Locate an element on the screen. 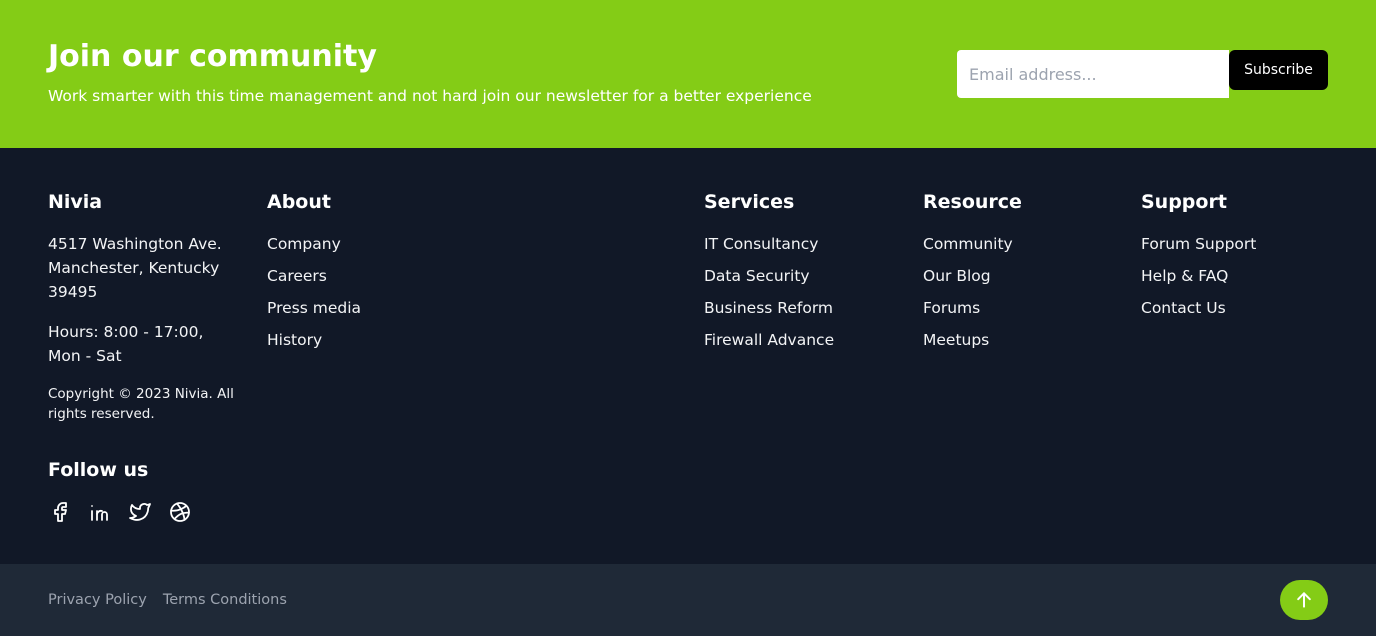  brand-column: Nivia is located at coordinates (75, 202).